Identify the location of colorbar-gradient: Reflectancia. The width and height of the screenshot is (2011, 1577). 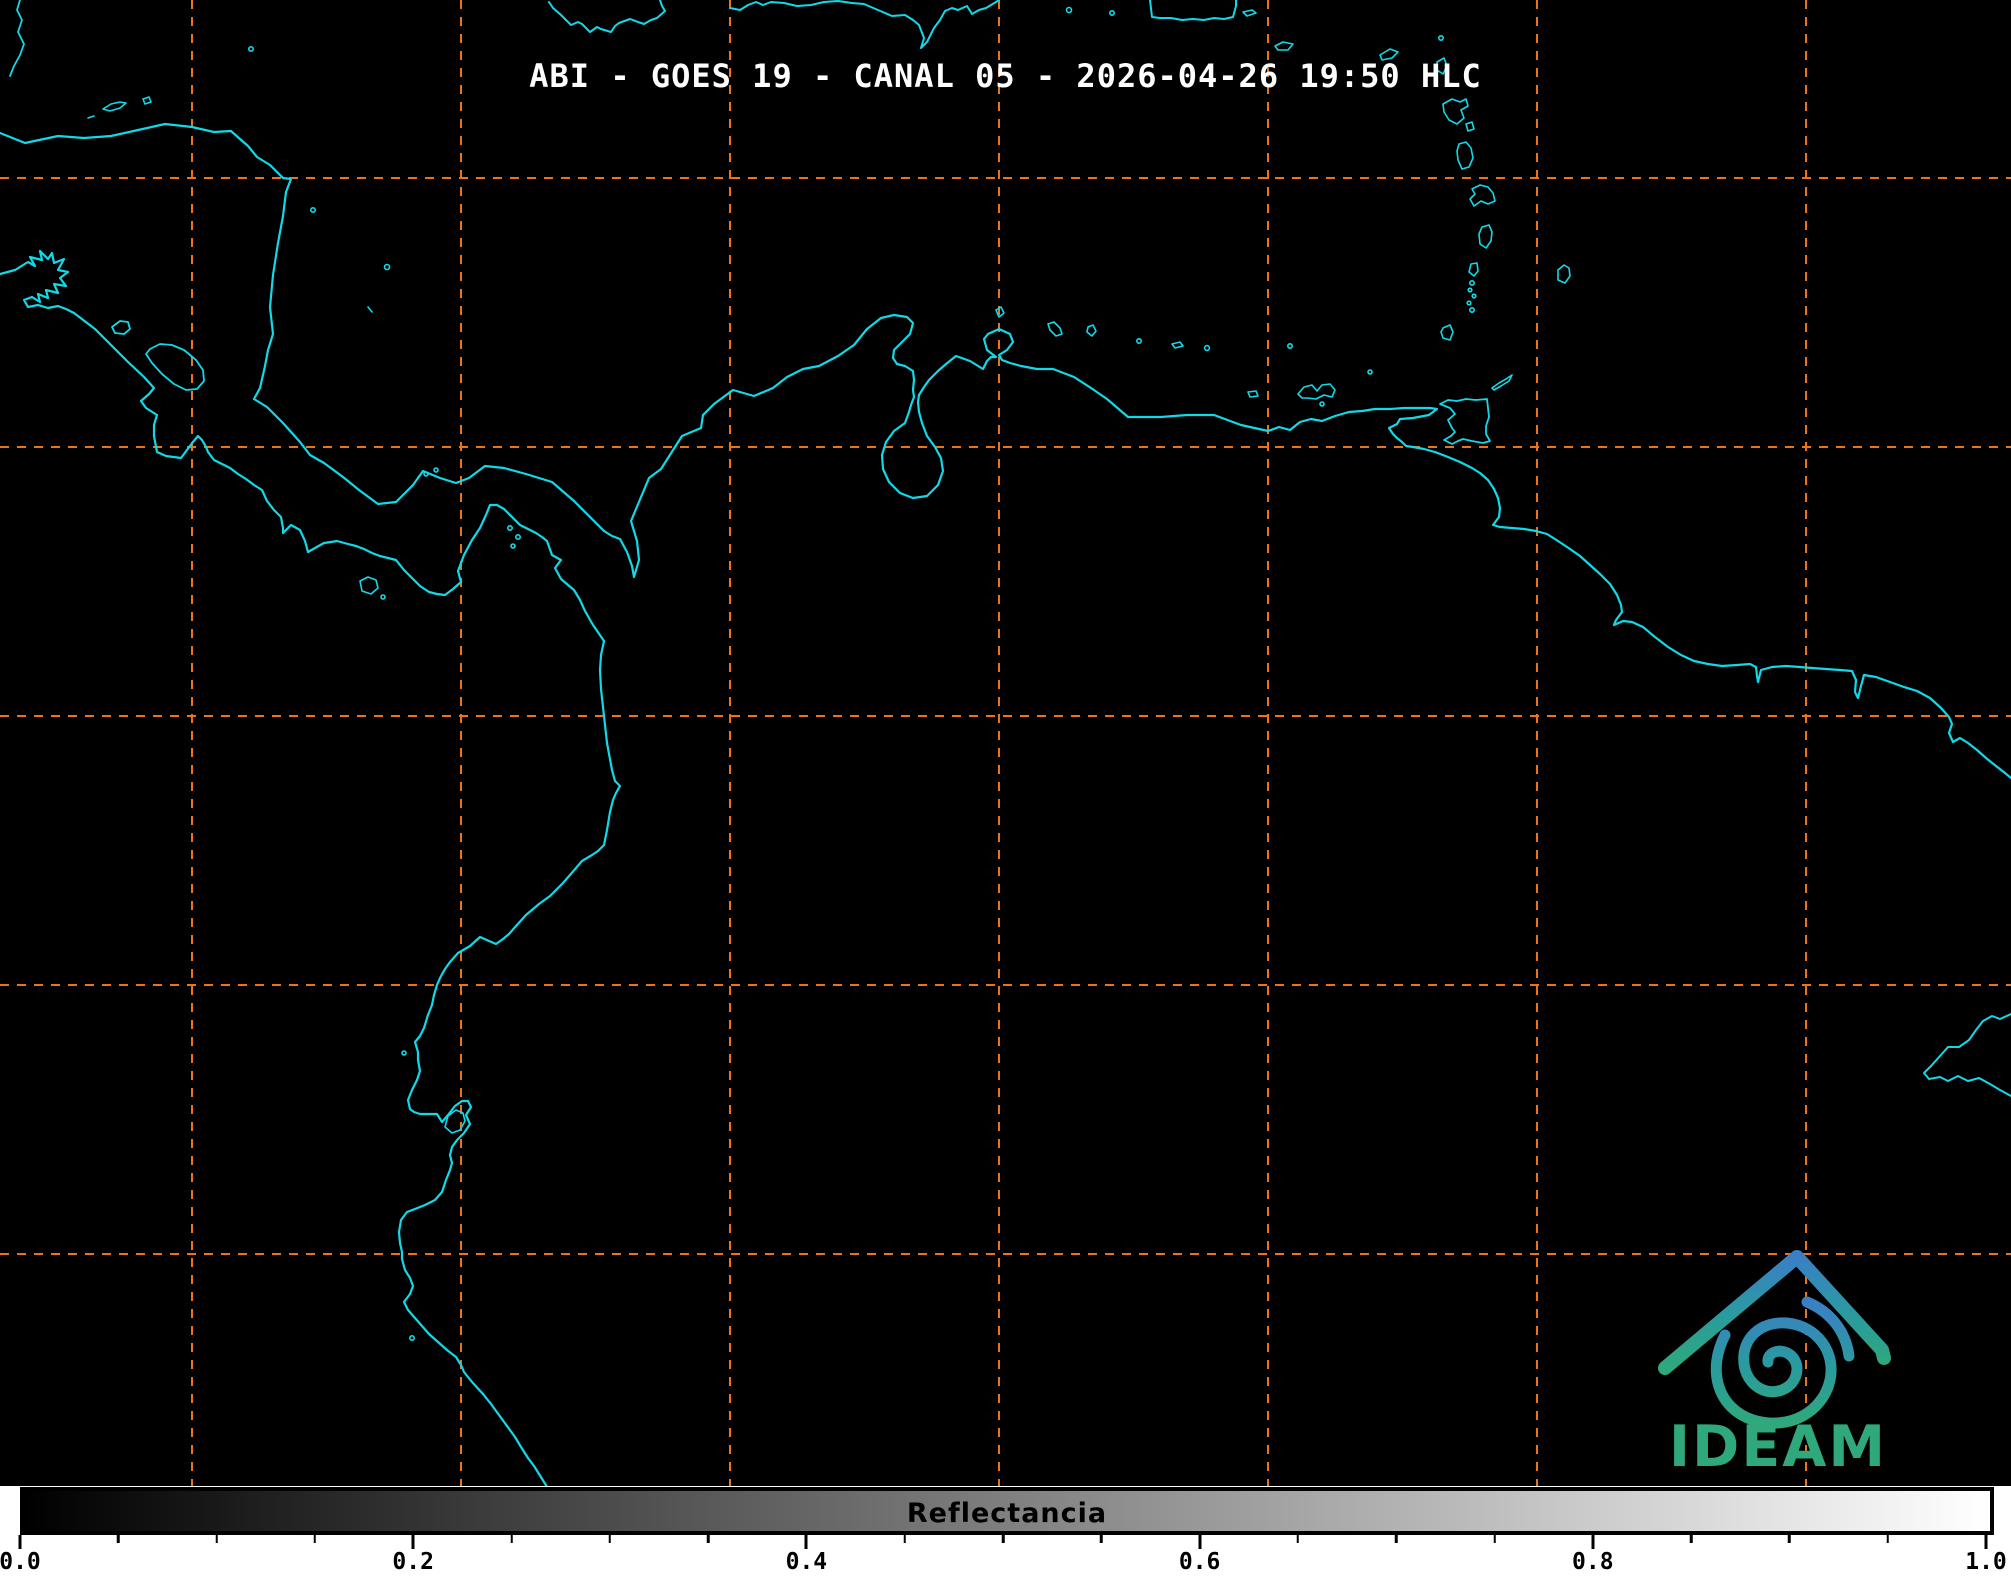
(1007, 1511).